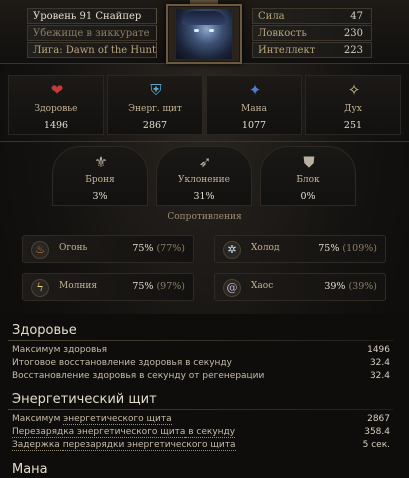  What do you see at coordinates (201, 350) in the screenshot?
I see `detail-row: Максимум здоровья 1496` at bounding box center [201, 350].